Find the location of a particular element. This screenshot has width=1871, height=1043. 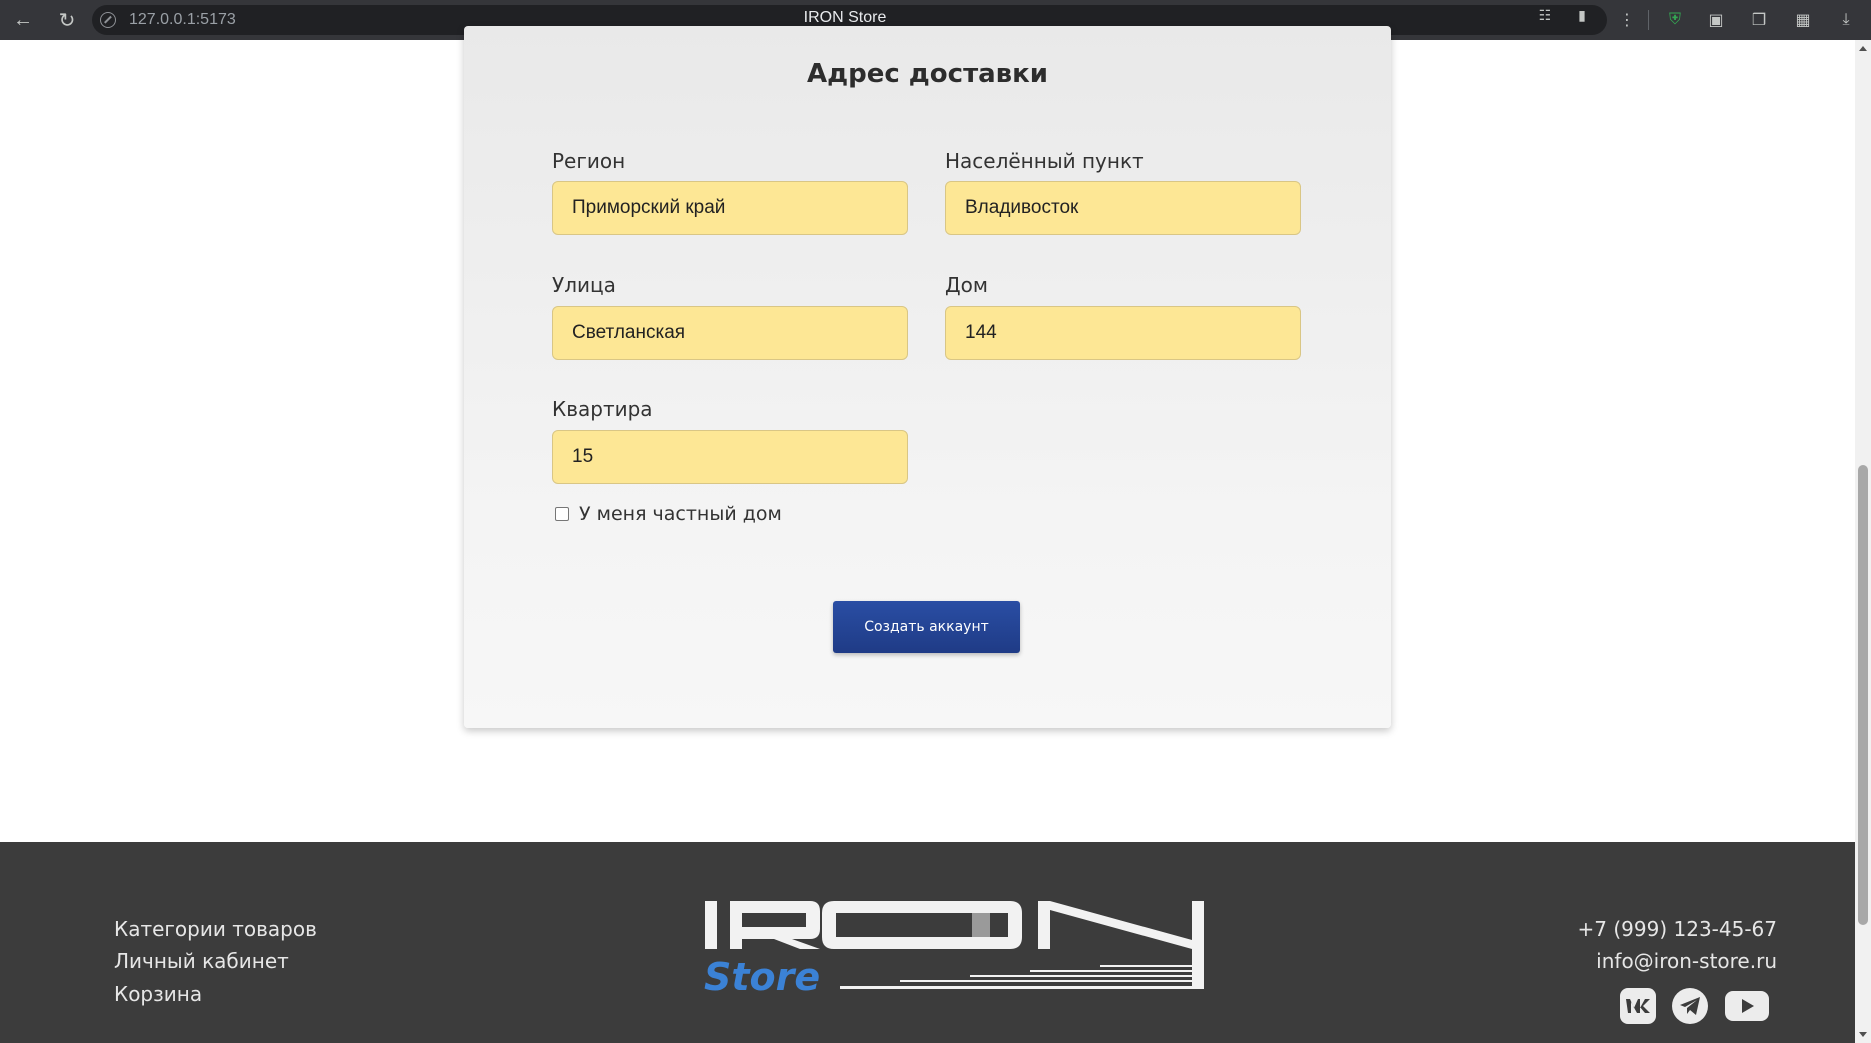

house-input is located at coordinates (1123, 333).